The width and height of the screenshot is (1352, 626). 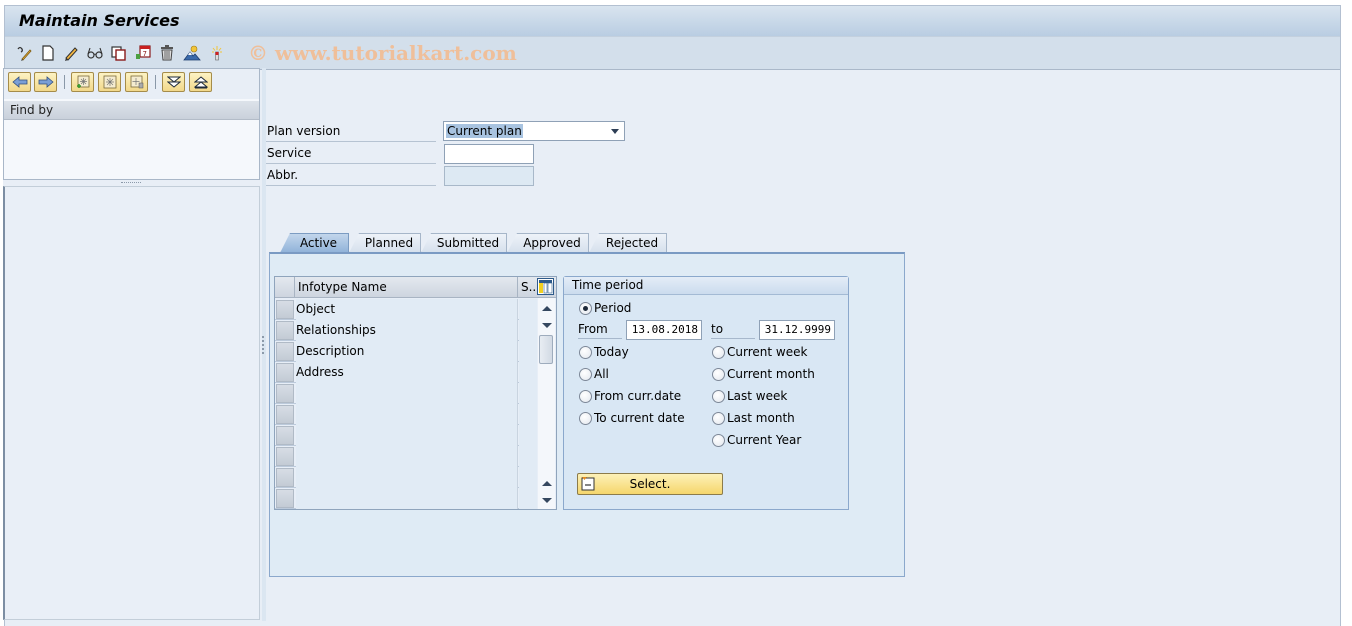 I want to click on overview-icon, so click(x=192, y=53).